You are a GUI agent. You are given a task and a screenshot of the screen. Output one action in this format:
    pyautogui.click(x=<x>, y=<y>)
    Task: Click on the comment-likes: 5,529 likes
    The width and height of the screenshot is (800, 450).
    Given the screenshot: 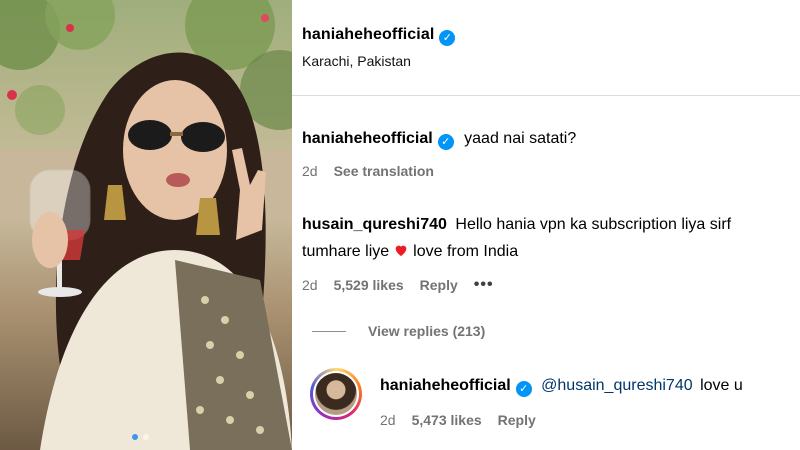 What is the action you would take?
    pyautogui.click(x=369, y=285)
    